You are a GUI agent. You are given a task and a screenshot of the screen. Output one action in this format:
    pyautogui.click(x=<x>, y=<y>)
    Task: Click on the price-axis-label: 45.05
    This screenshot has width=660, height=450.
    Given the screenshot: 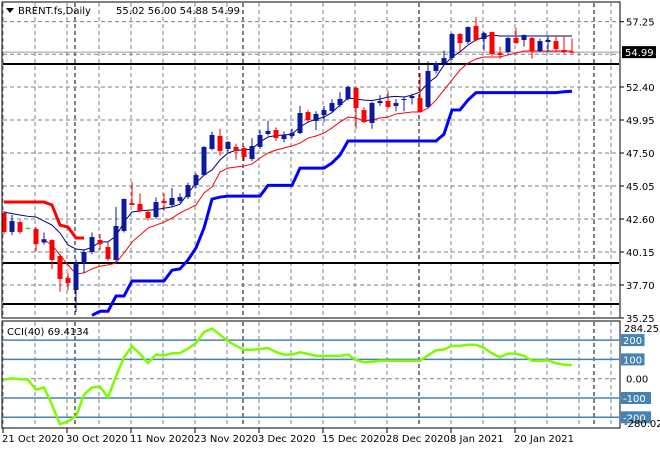 What is the action you would take?
    pyautogui.click(x=640, y=187)
    